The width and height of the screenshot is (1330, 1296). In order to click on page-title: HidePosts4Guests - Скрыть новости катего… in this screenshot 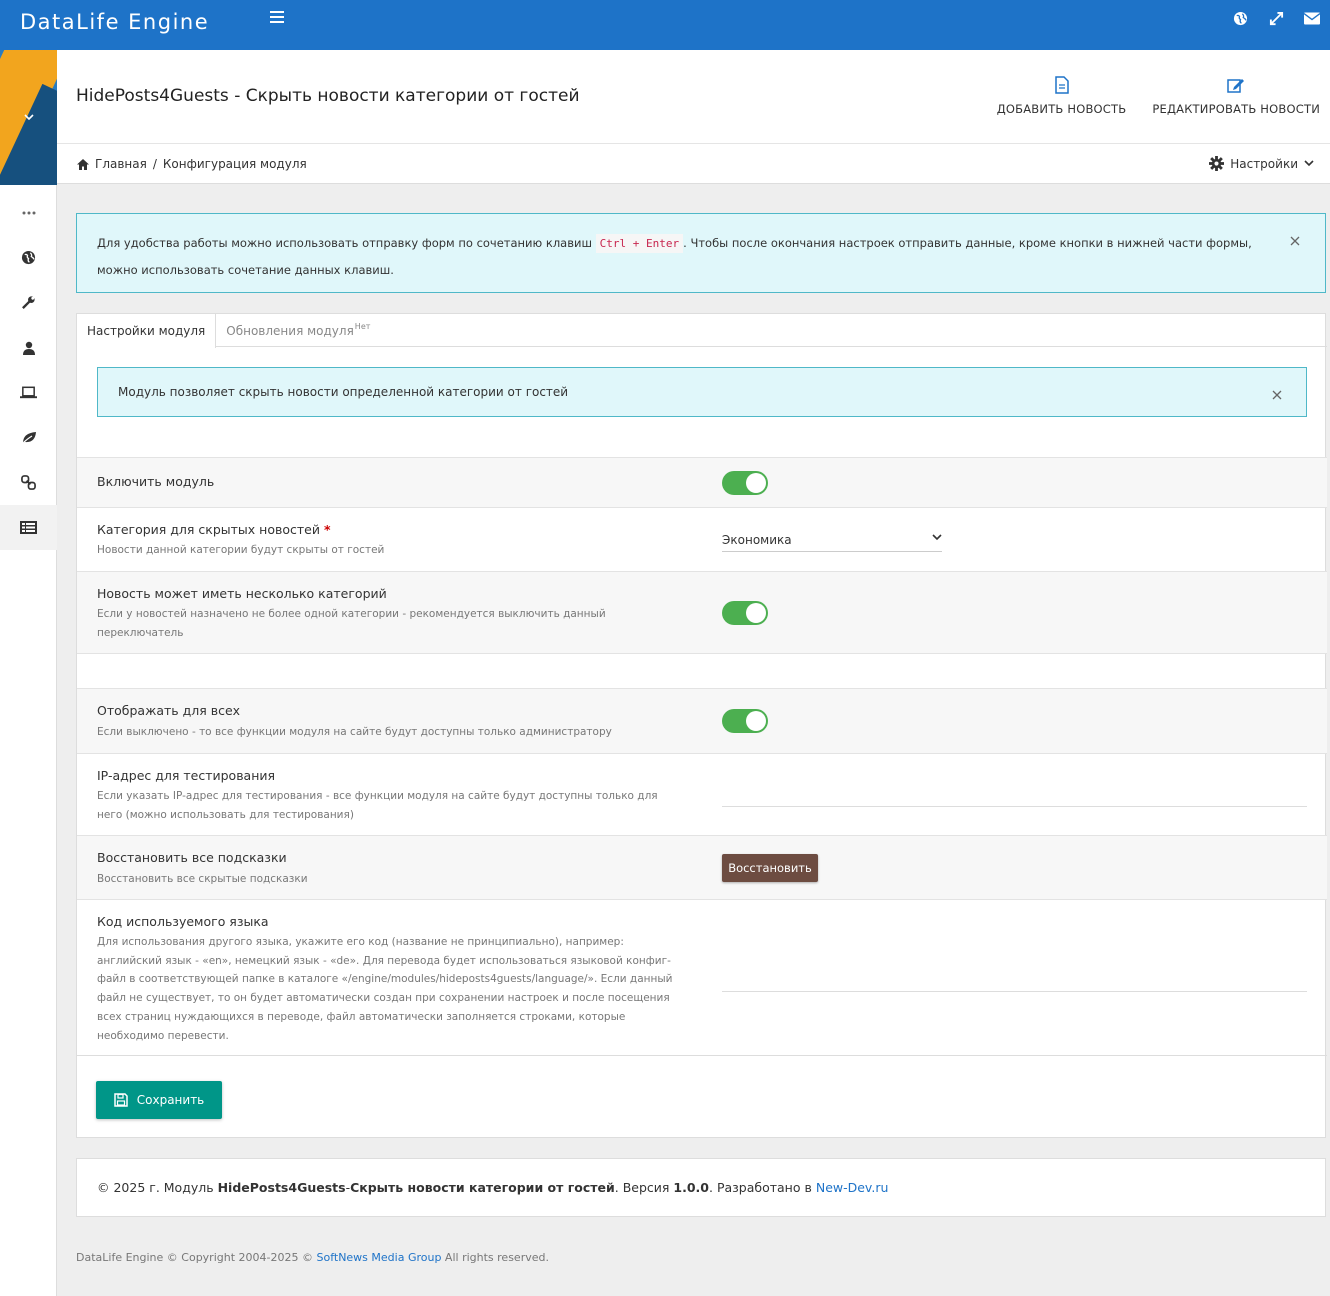, I will do `click(328, 96)`.